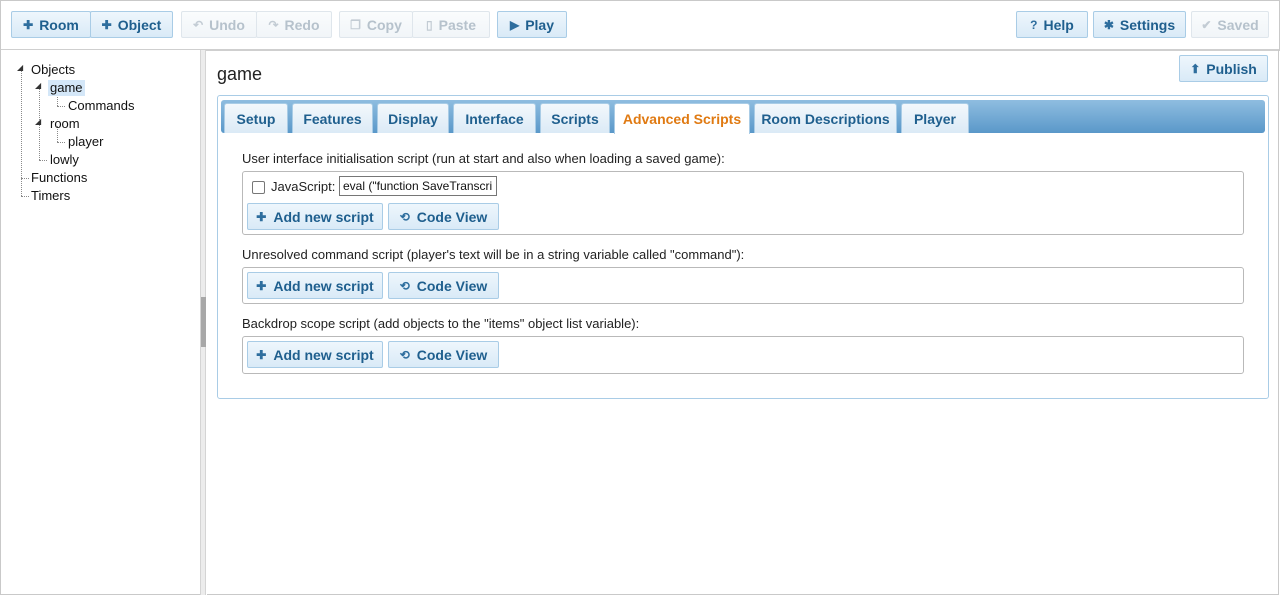  What do you see at coordinates (514, 24) in the screenshot?
I see `play-icon: ▶` at bounding box center [514, 24].